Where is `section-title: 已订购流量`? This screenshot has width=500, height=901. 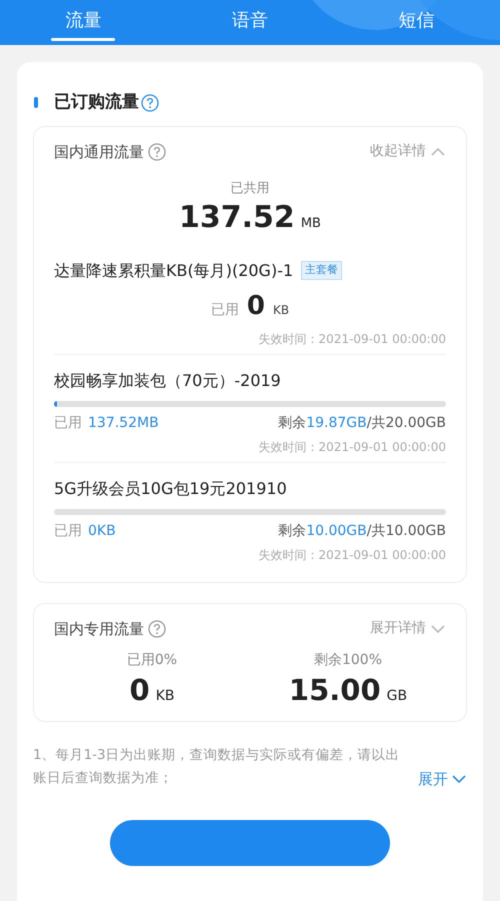
section-title: 已订购流量 is located at coordinates (96, 102).